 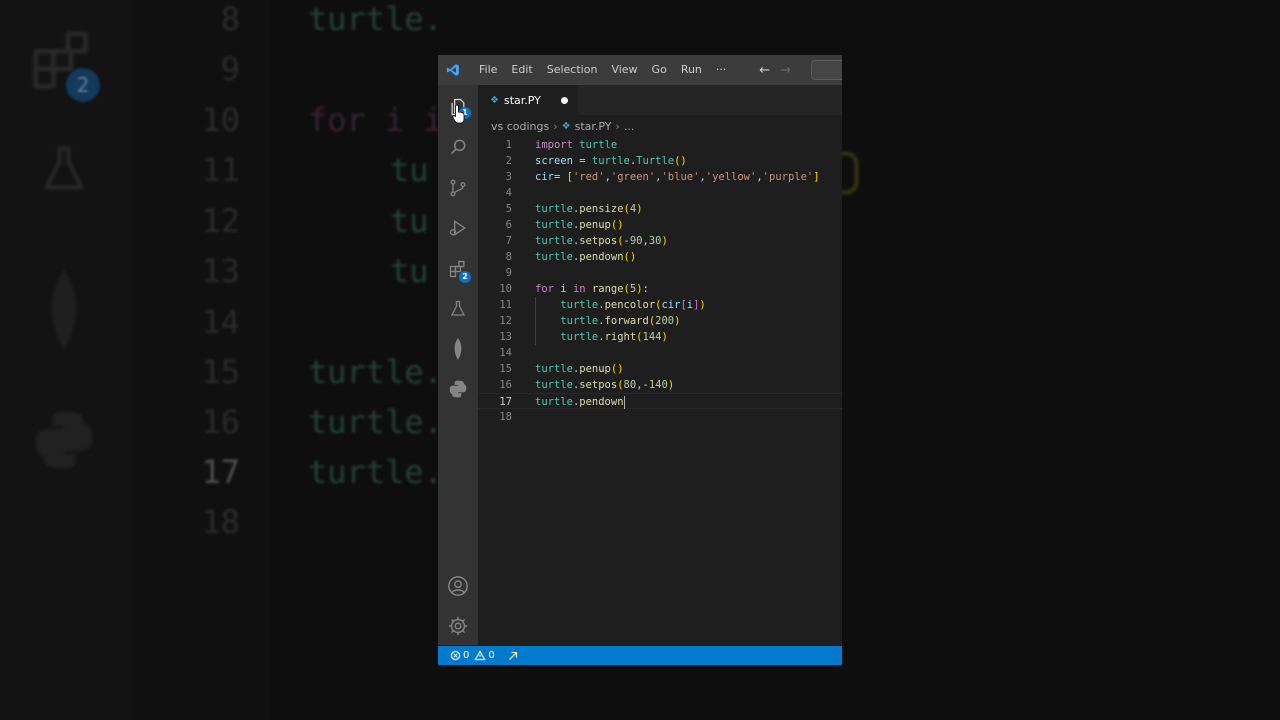 I want to click on remote-share-icon, so click(x=513, y=656).